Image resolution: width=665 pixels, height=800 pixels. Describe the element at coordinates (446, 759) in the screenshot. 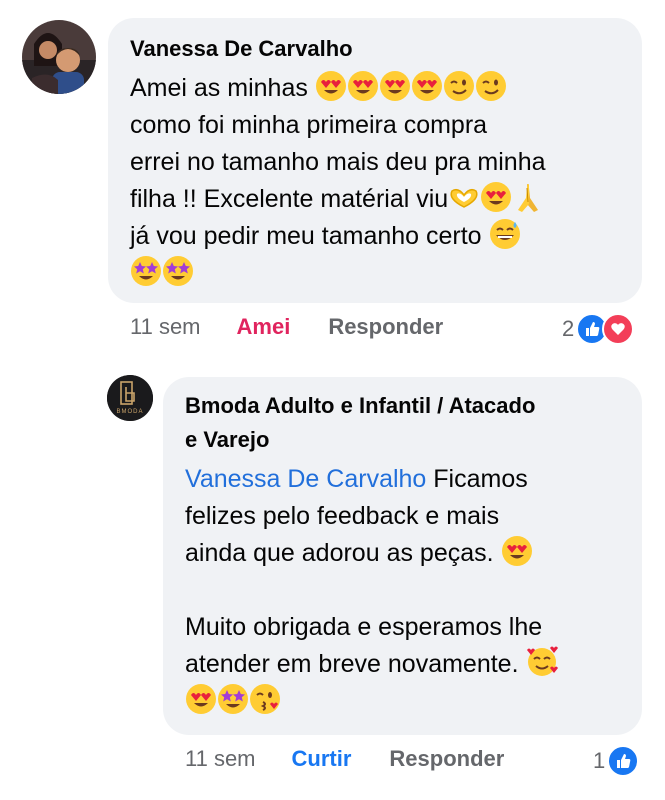

I see `reply-reply-button: Responder` at that location.